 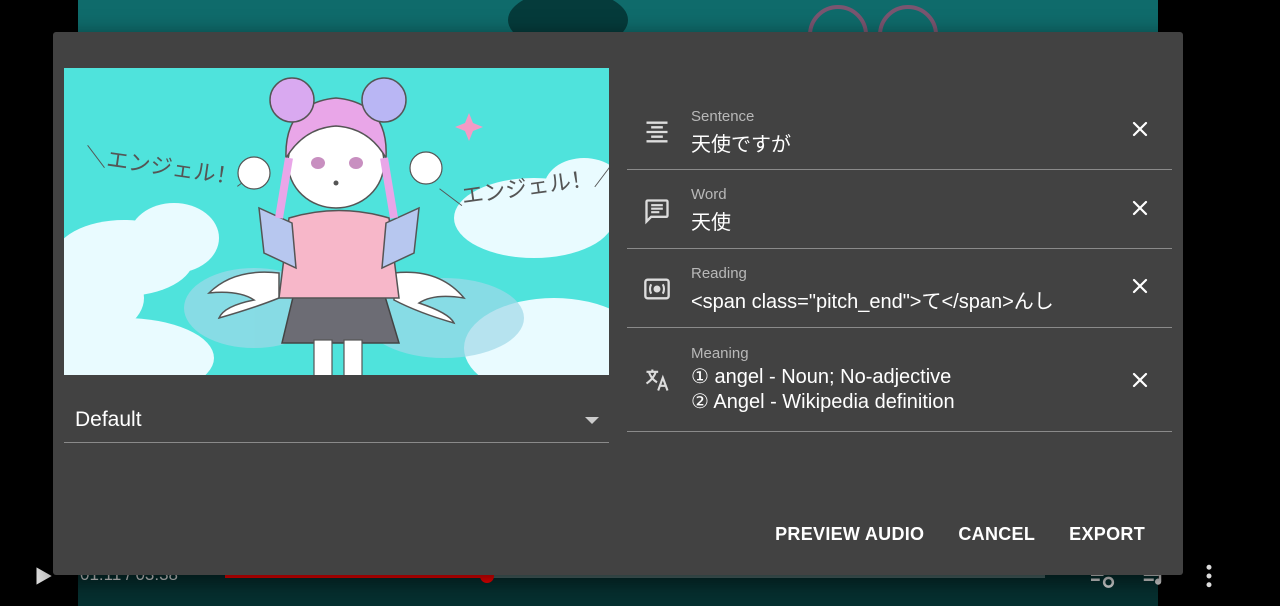 What do you see at coordinates (996, 534) in the screenshot?
I see `cancel-button: CANCEL` at bounding box center [996, 534].